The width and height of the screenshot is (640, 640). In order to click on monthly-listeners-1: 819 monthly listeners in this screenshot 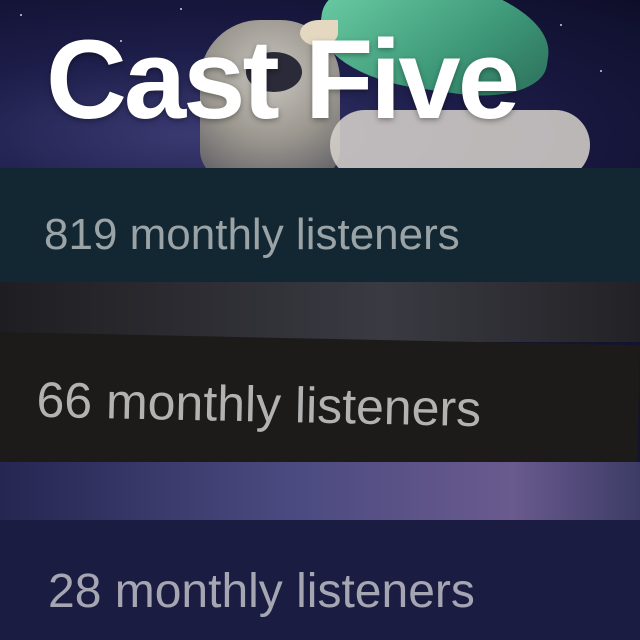, I will do `click(252, 234)`.